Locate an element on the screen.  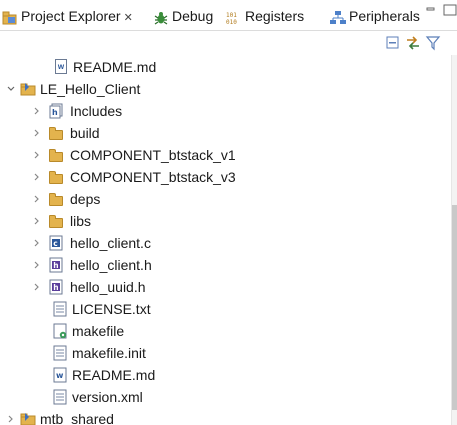
project-explorer-icon is located at coordinates (10, 17).